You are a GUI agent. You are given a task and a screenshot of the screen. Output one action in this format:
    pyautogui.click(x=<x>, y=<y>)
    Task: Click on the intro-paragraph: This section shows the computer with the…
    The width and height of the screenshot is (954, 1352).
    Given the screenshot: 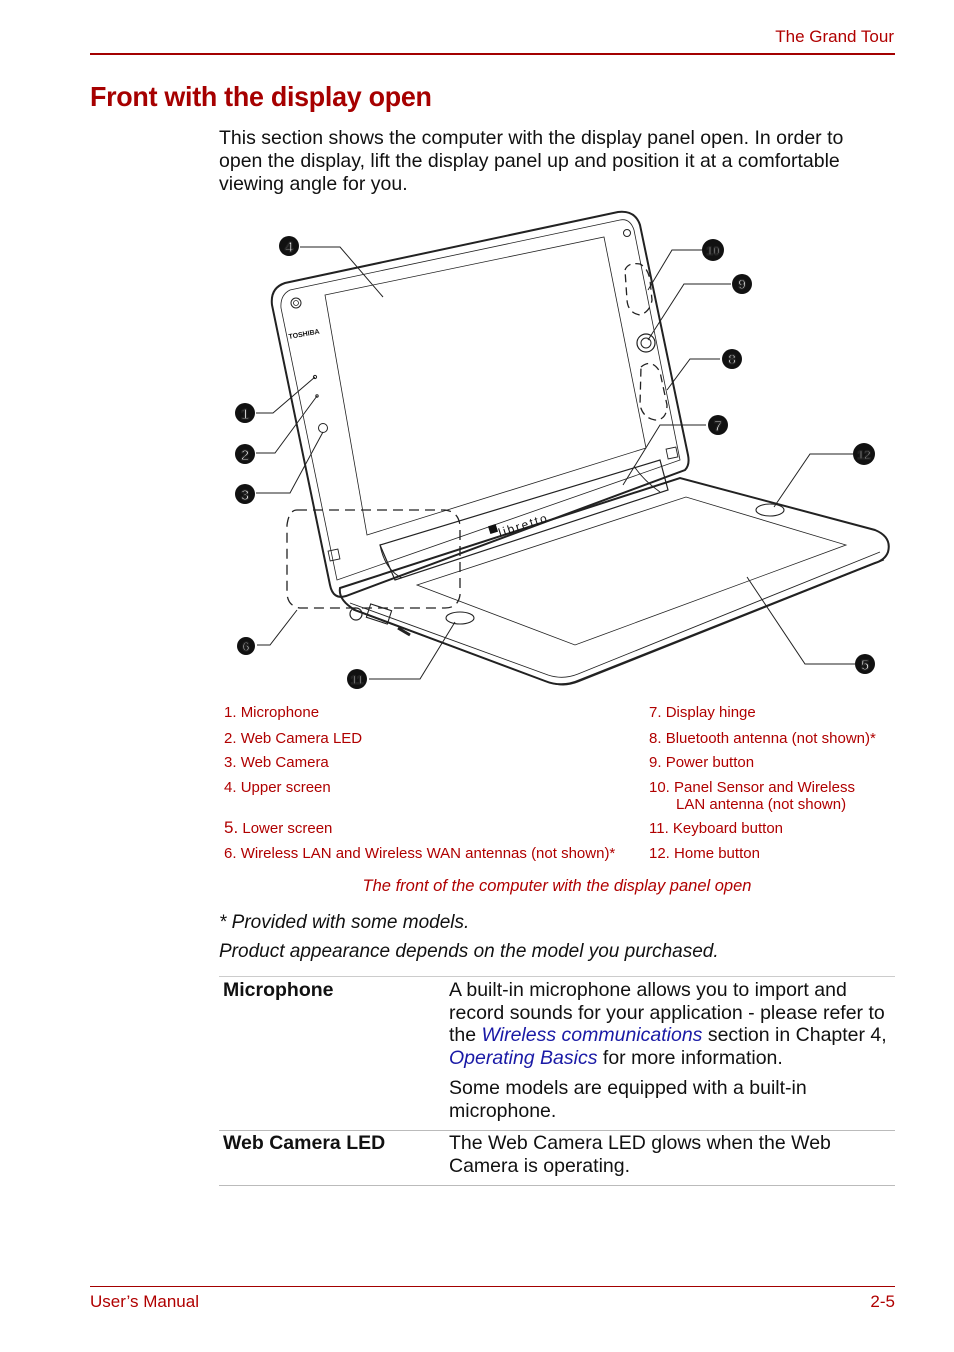 What is the action you would take?
    pyautogui.click(x=531, y=161)
    